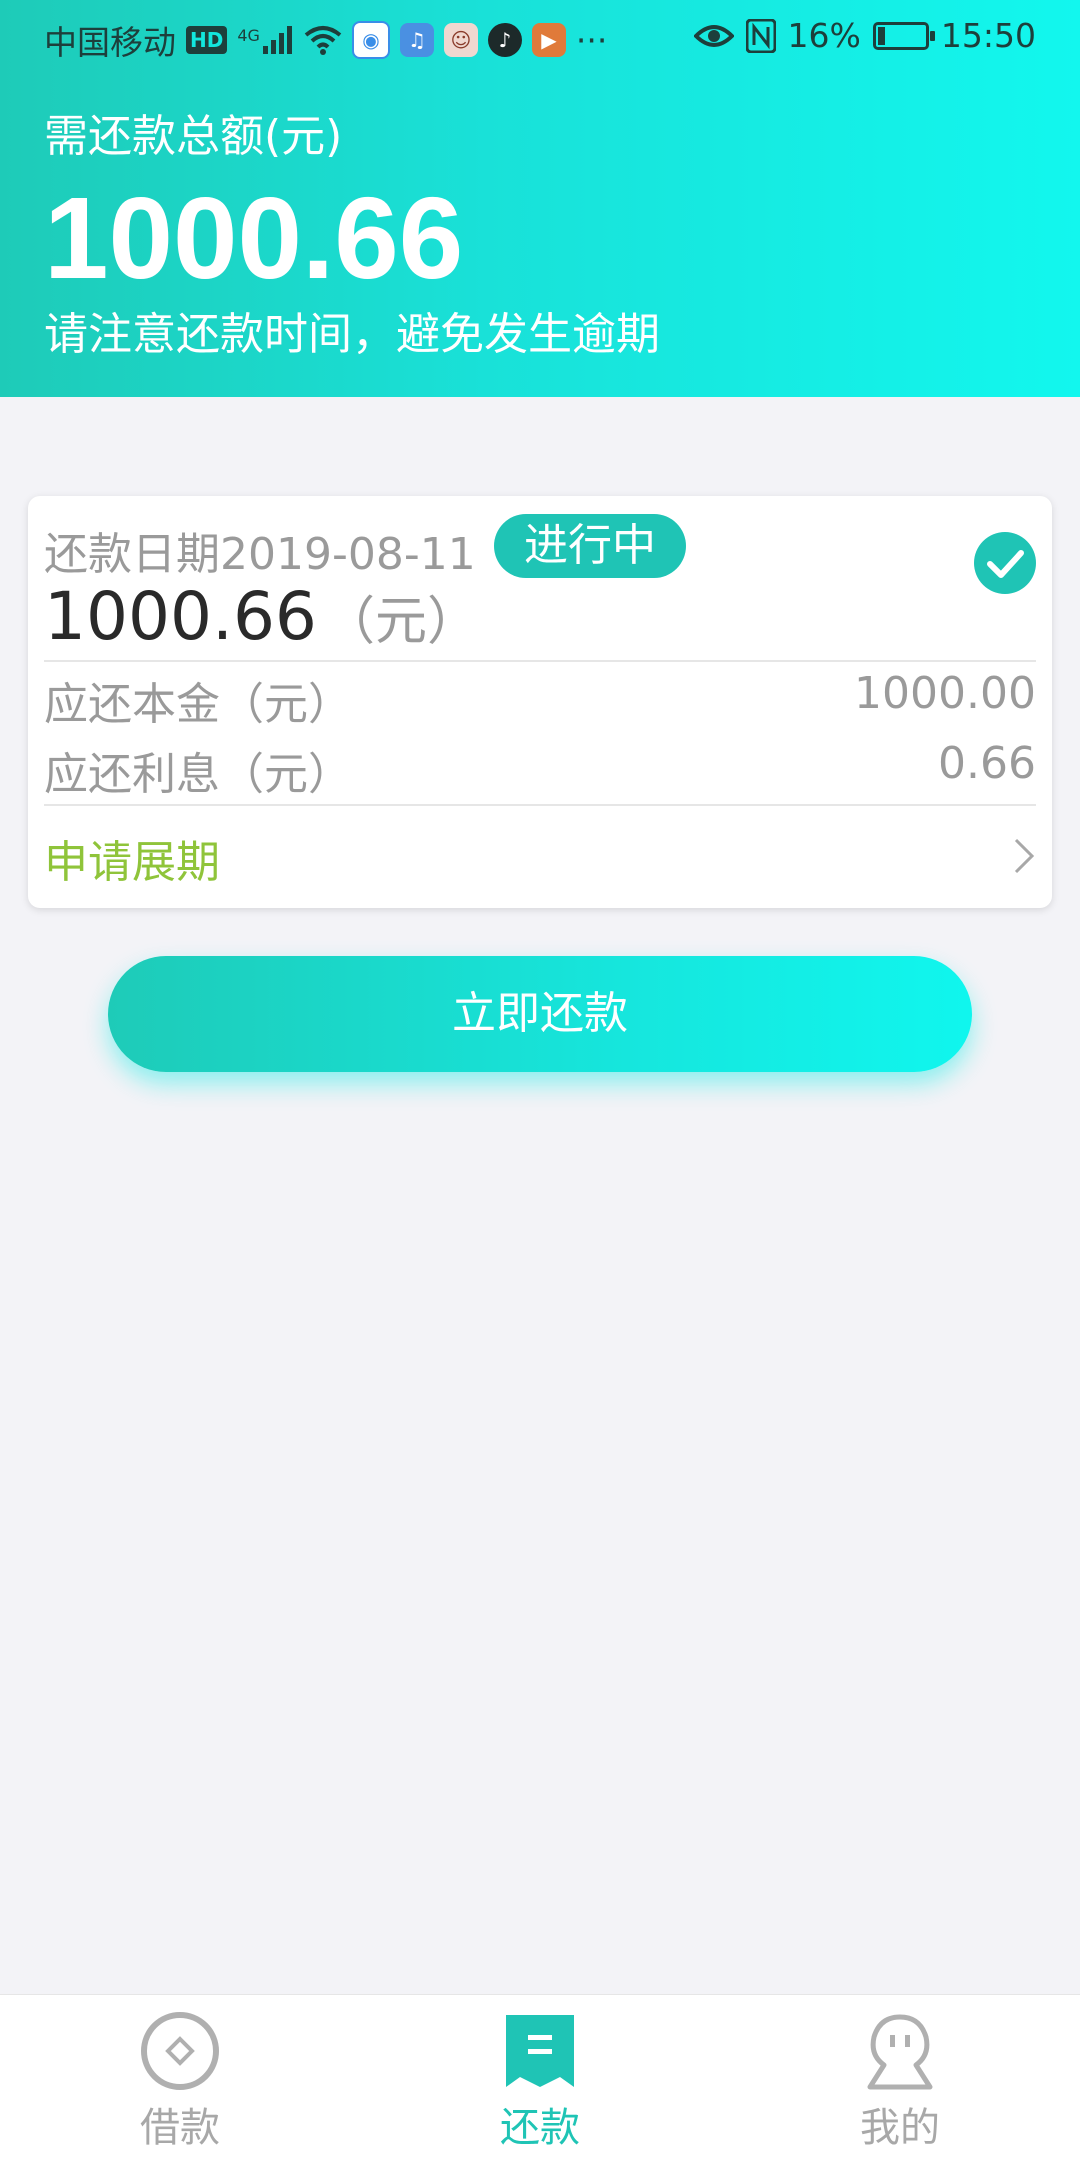 The image size is (1080, 2161). What do you see at coordinates (180, 2128) in the screenshot?
I see `tab-loan-label: 借款` at bounding box center [180, 2128].